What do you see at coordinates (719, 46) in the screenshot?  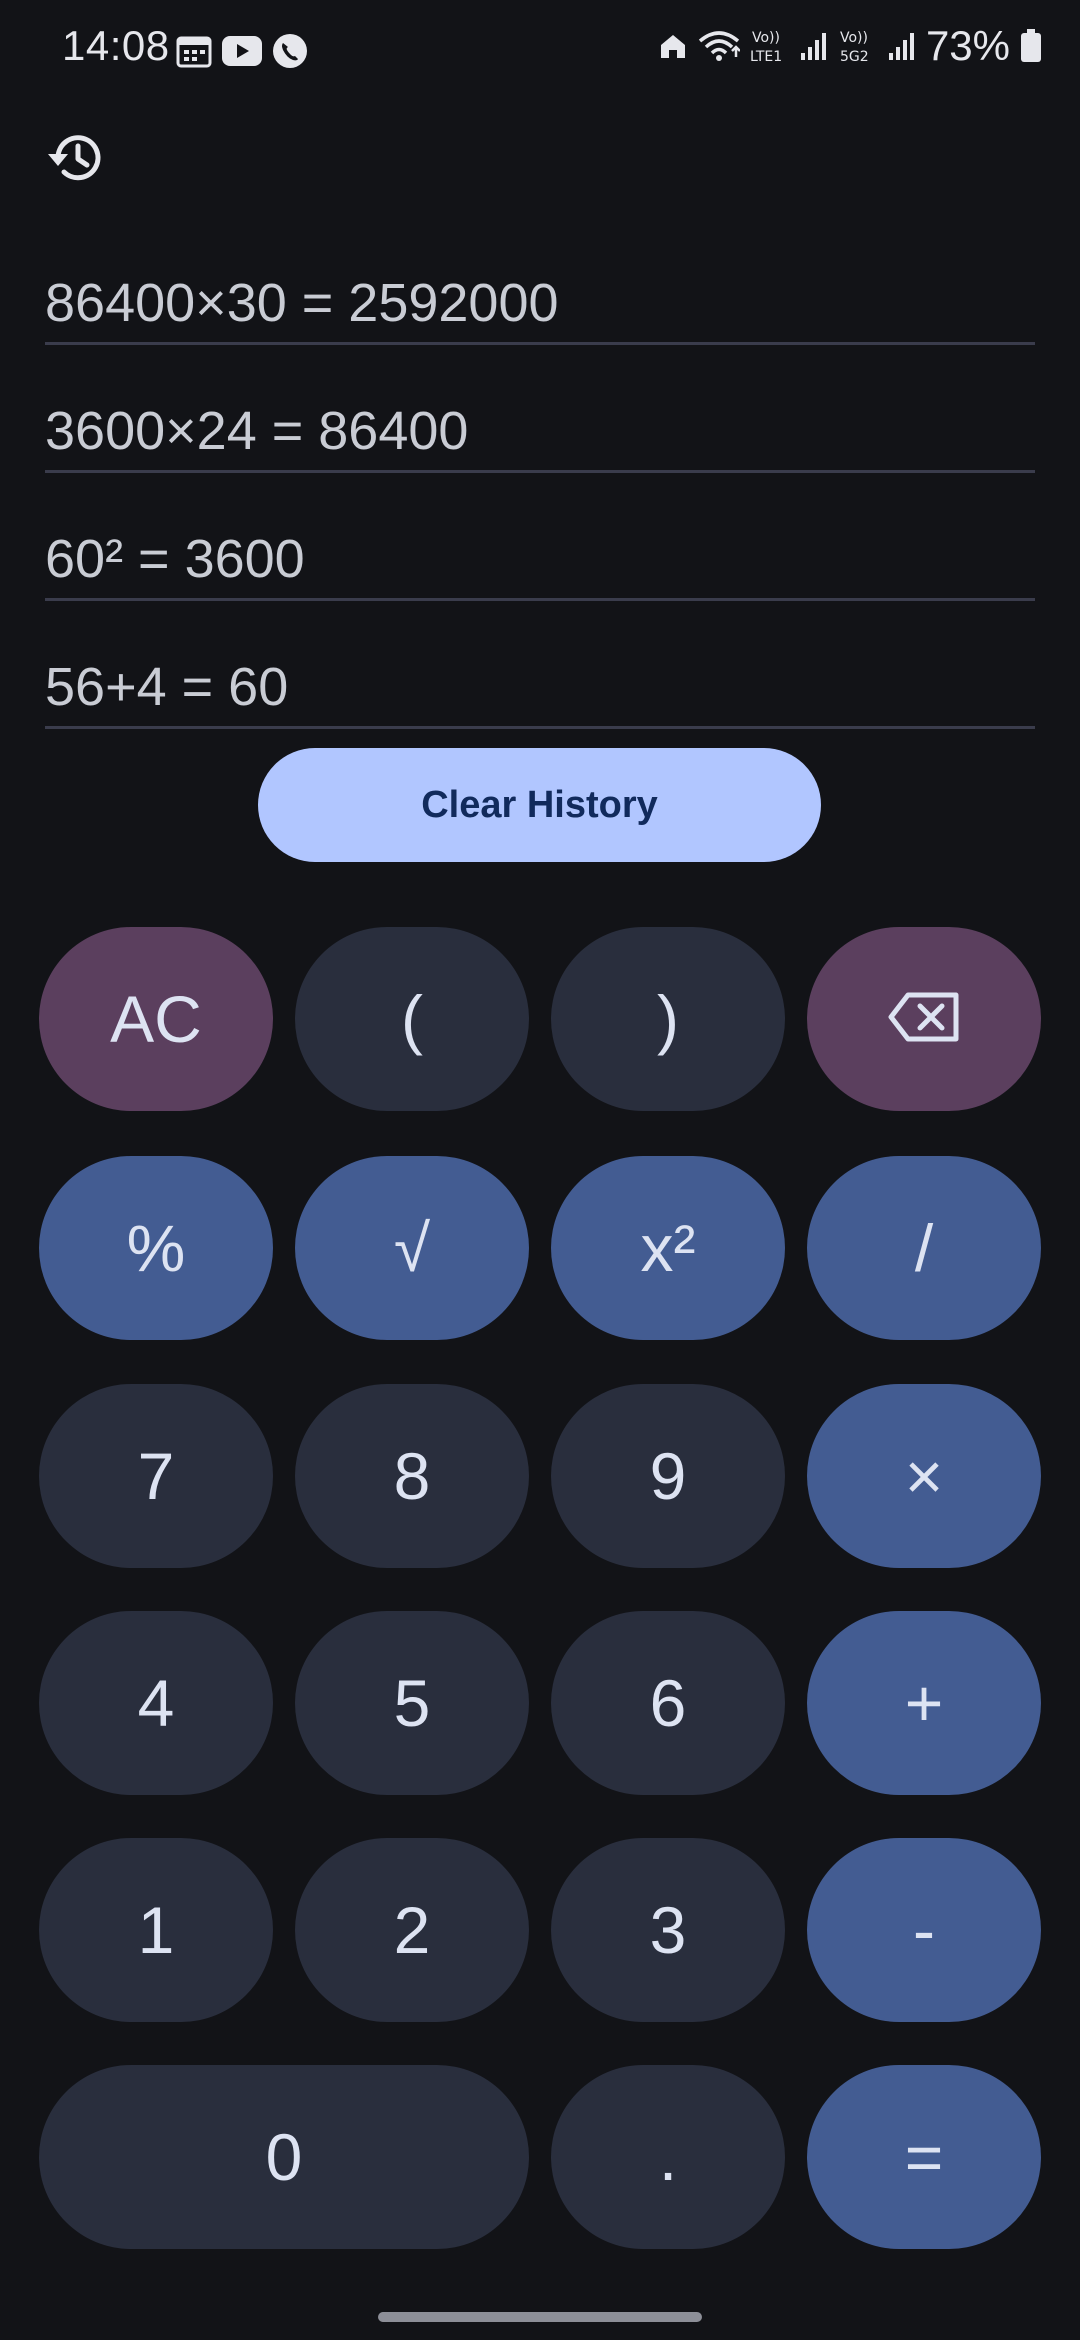 I see `wifi-icon` at bounding box center [719, 46].